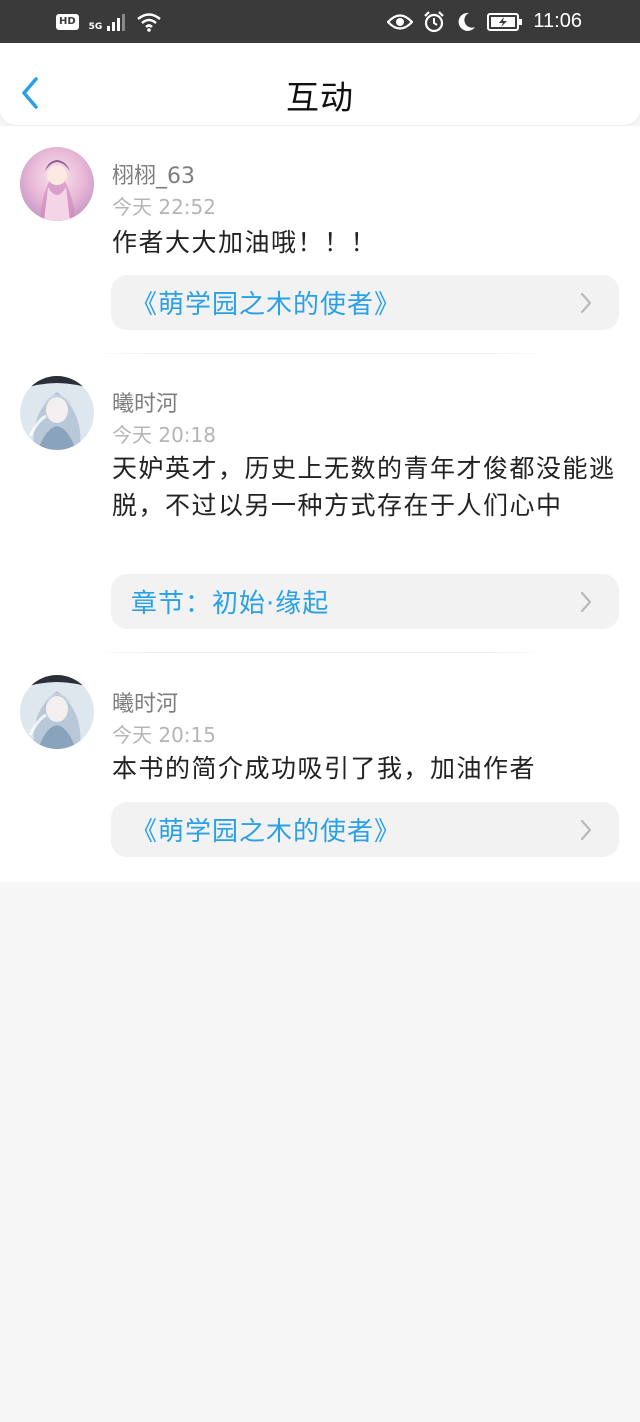 The width and height of the screenshot is (640, 1422). What do you see at coordinates (364, 487) in the screenshot?
I see `comment-text: 天妒英才，历史上无数的青年才俊都没能逃脱，不过以另一种方式存在于人们心中` at bounding box center [364, 487].